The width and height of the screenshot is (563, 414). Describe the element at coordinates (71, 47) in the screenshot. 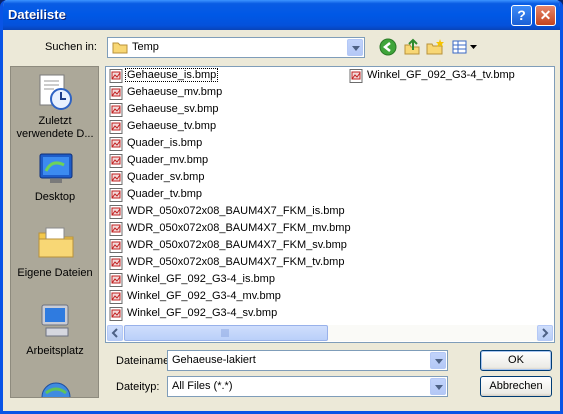

I see `lookin-label: Suchen in:` at that location.